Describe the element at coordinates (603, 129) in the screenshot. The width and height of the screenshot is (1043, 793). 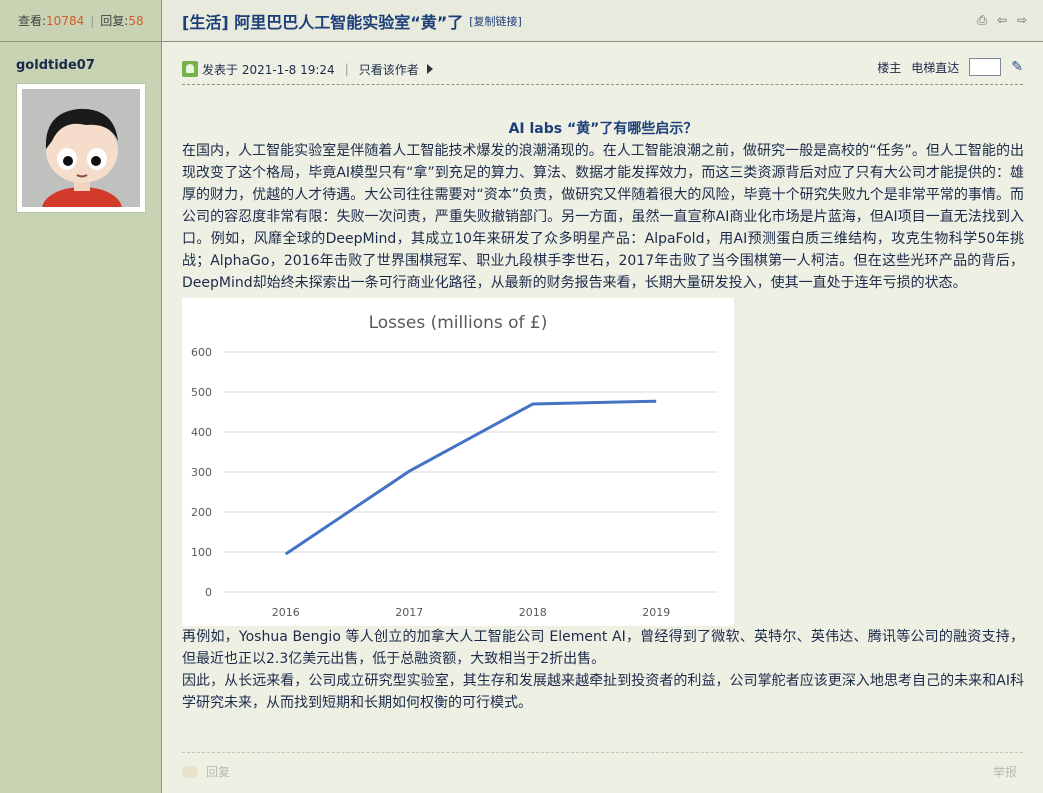
I see `article-heading: AI labs “黄”了有哪些启示？` at that location.